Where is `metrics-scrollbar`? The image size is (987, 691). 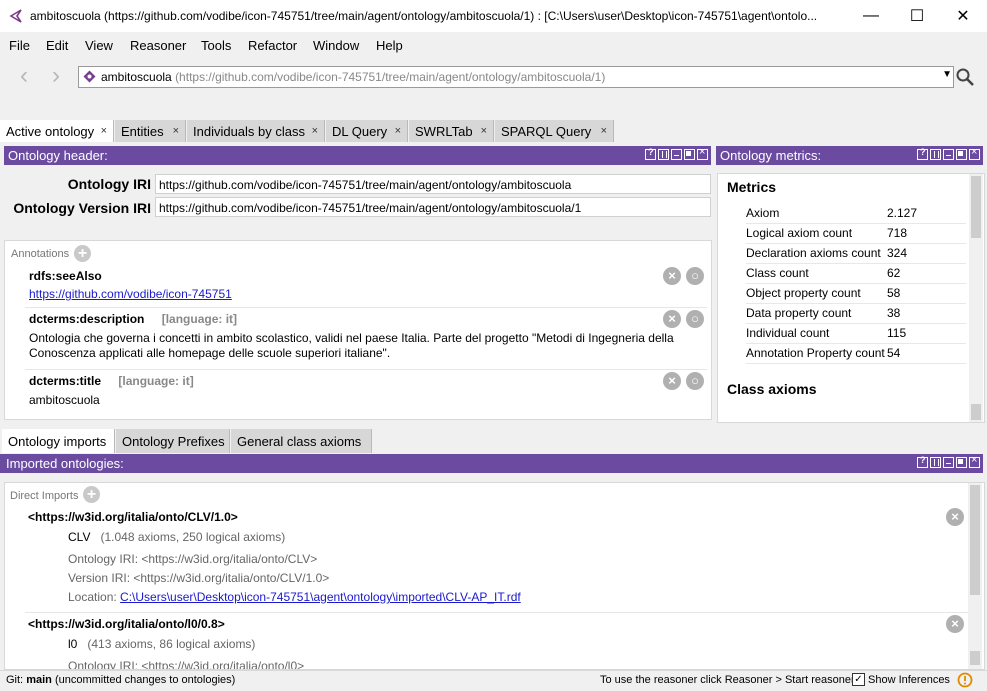
metrics-scrollbar is located at coordinates (976, 298).